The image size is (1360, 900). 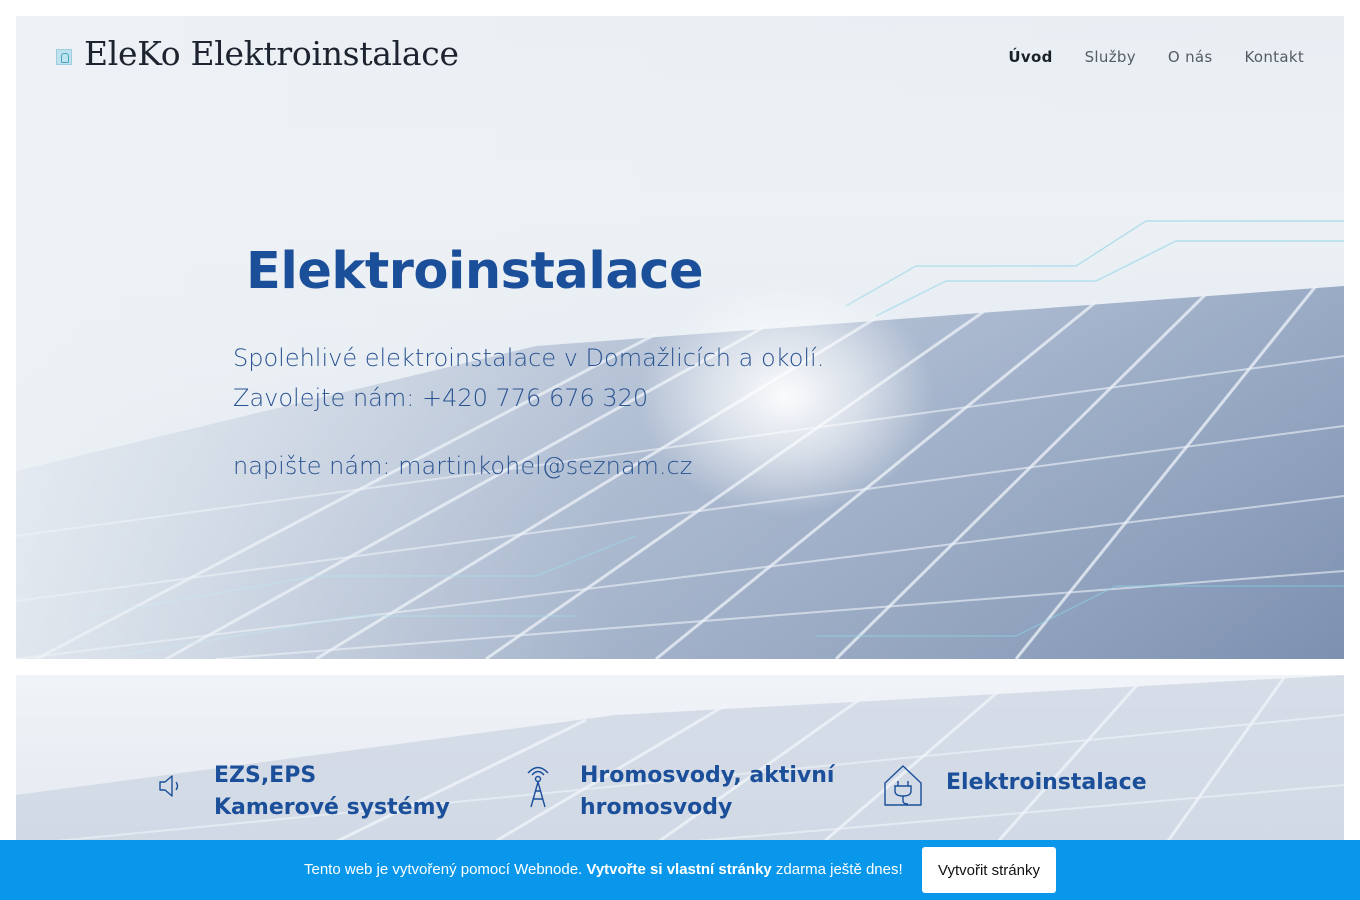 I want to click on antenna-tower-icon, so click(x=538, y=787).